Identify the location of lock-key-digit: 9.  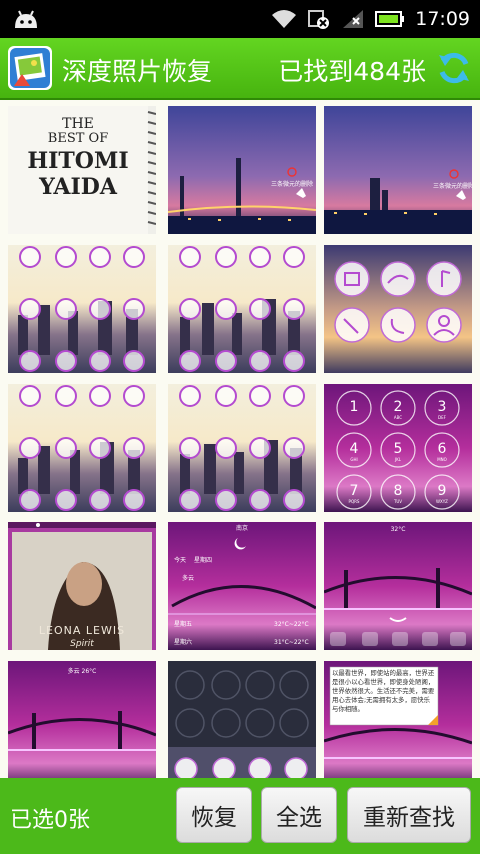
(442, 491).